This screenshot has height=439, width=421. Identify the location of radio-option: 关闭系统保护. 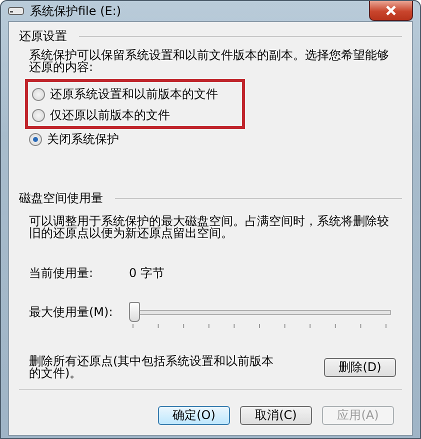
(215, 139).